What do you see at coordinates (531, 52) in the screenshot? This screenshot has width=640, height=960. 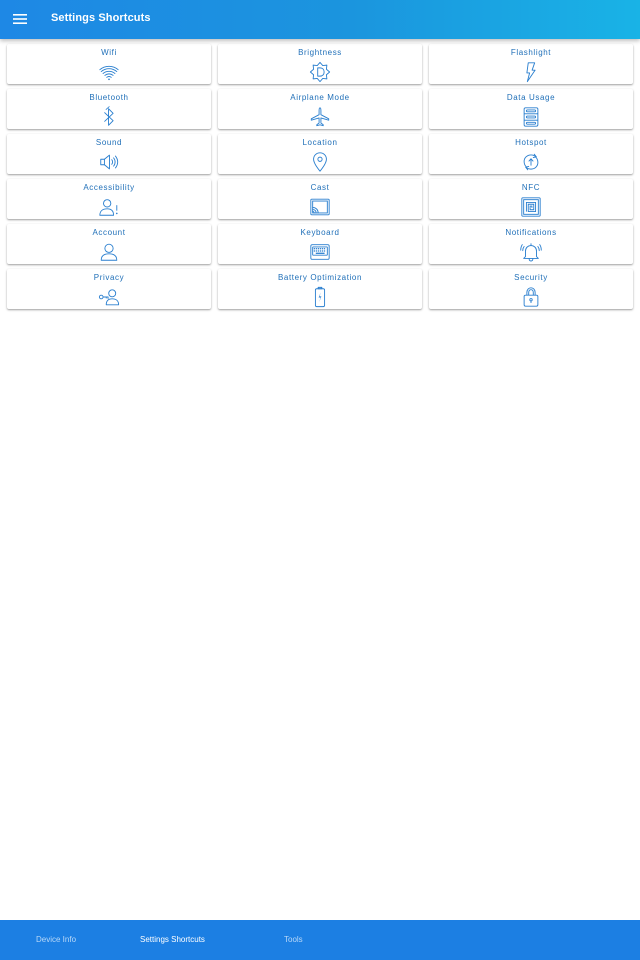 I see `tile-label: Flashlight` at bounding box center [531, 52].